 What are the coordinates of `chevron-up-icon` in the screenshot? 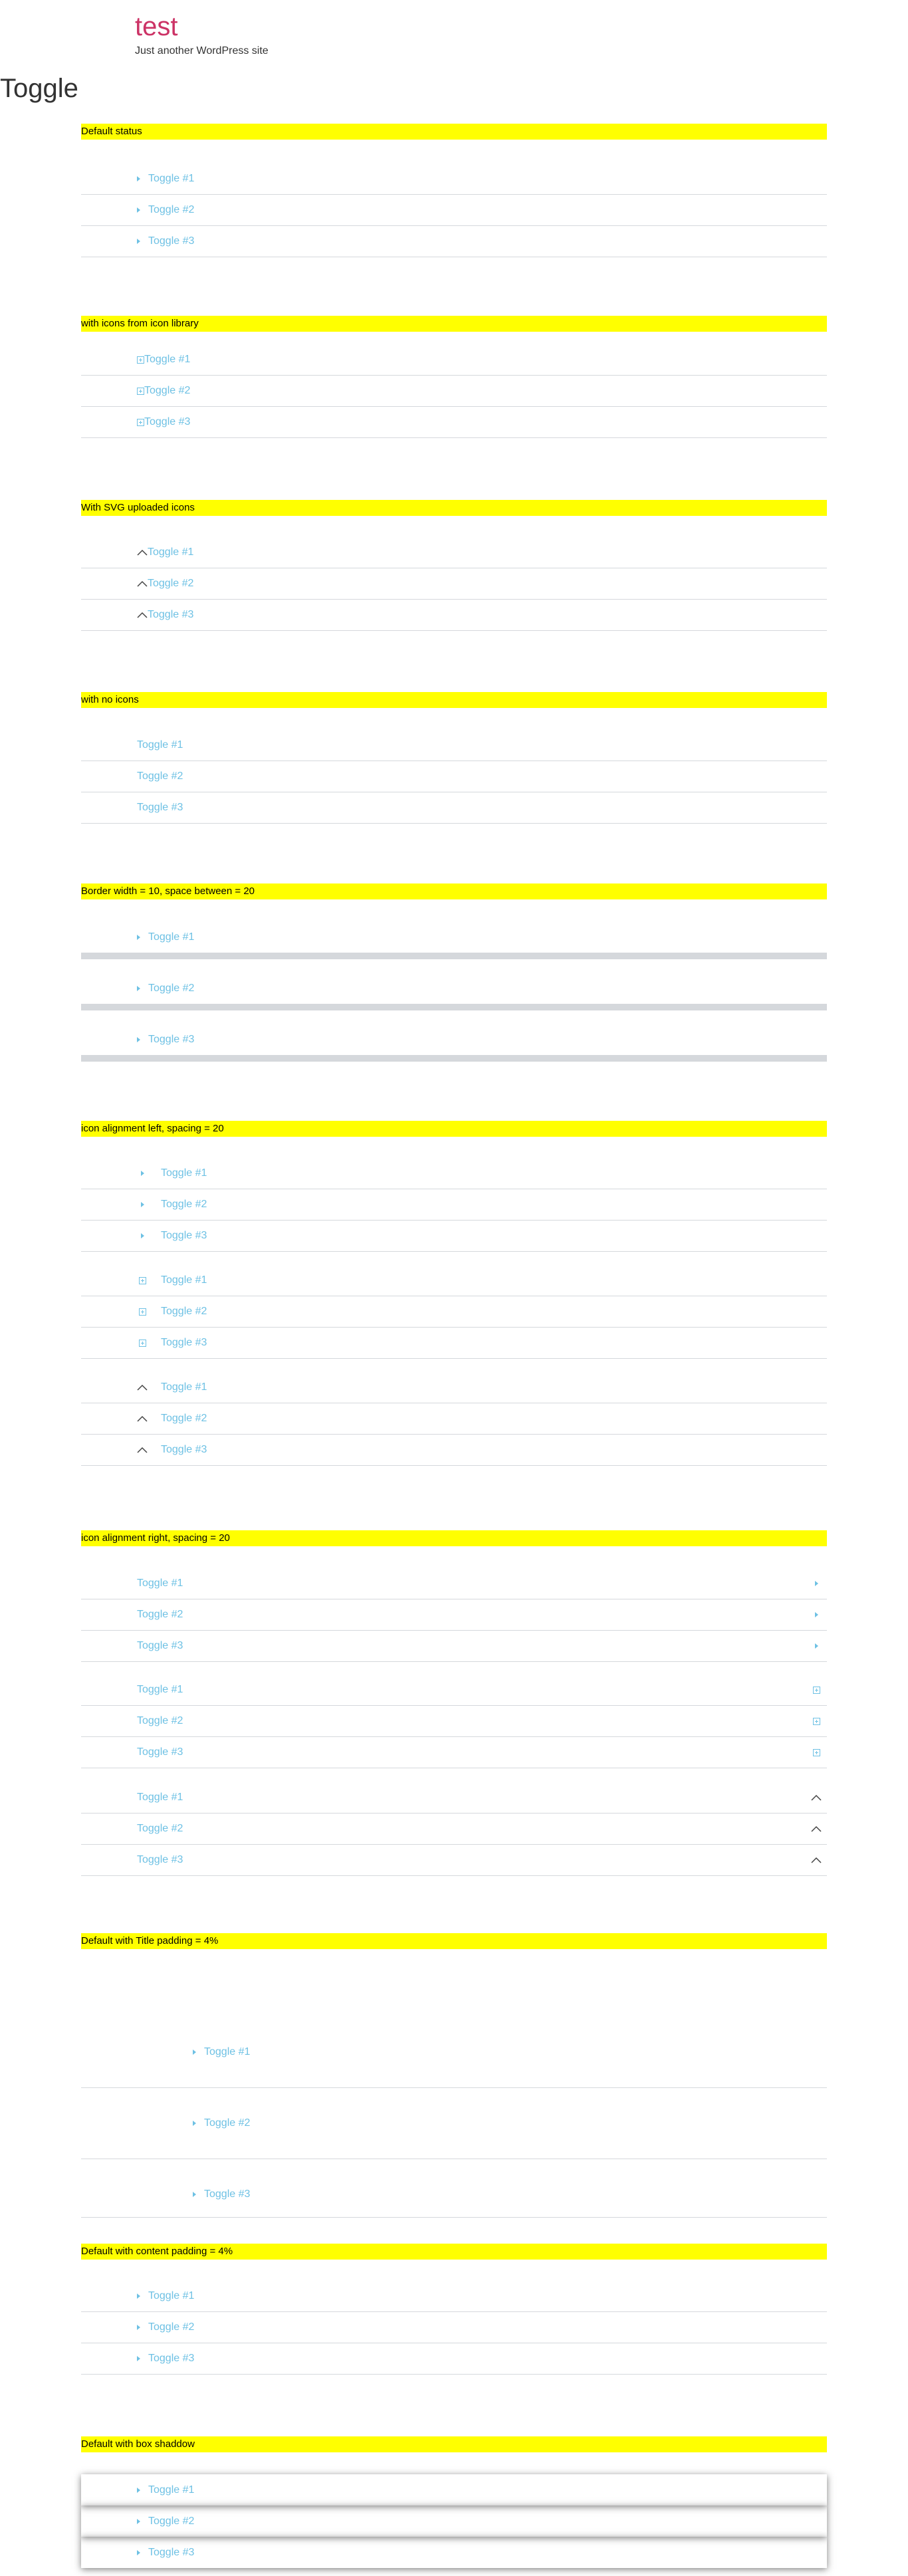 It's located at (816, 1860).